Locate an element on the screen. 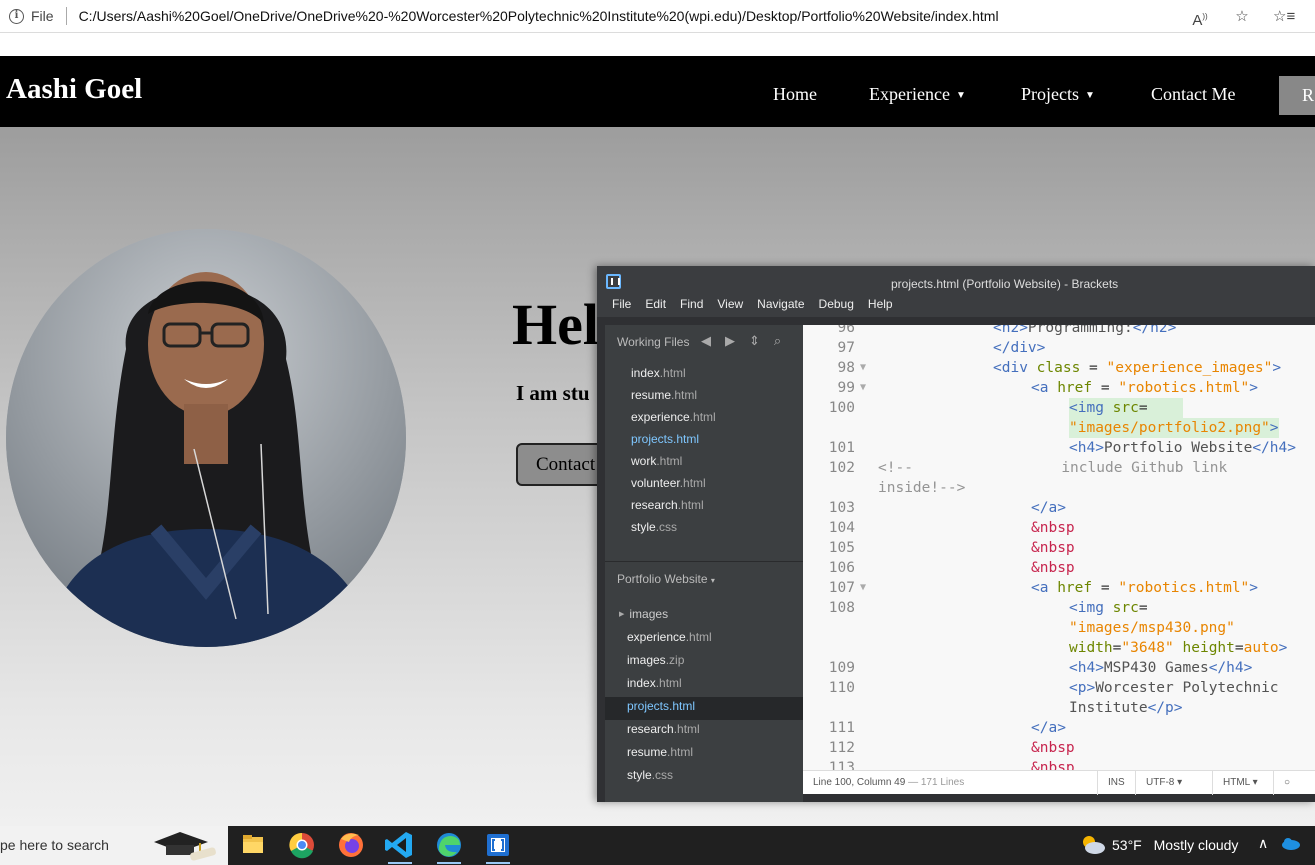 The image size is (1315, 865). linter-status-icon: ○ is located at coordinates (1294, 783).